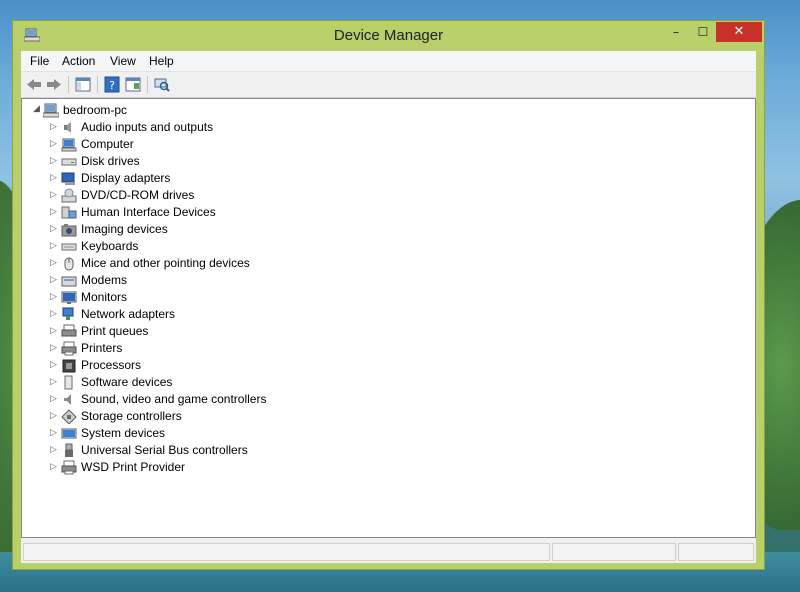  Describe the element at coordinates (69, 264) in the screenshot. I see `mouse-icon` at that location.